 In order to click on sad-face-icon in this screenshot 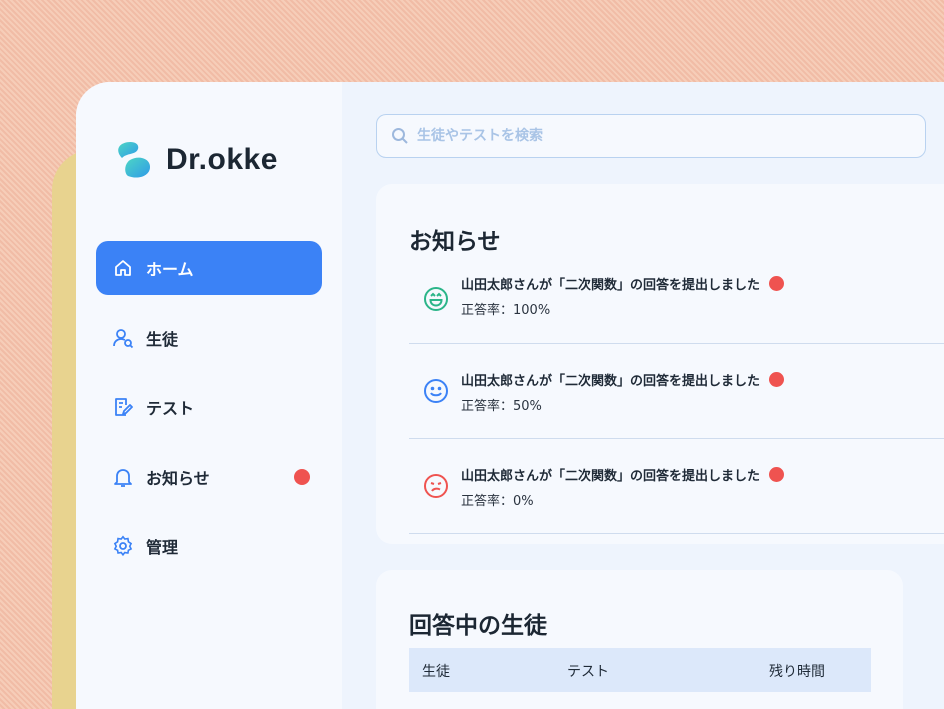, I will do `click(436, 486)`.